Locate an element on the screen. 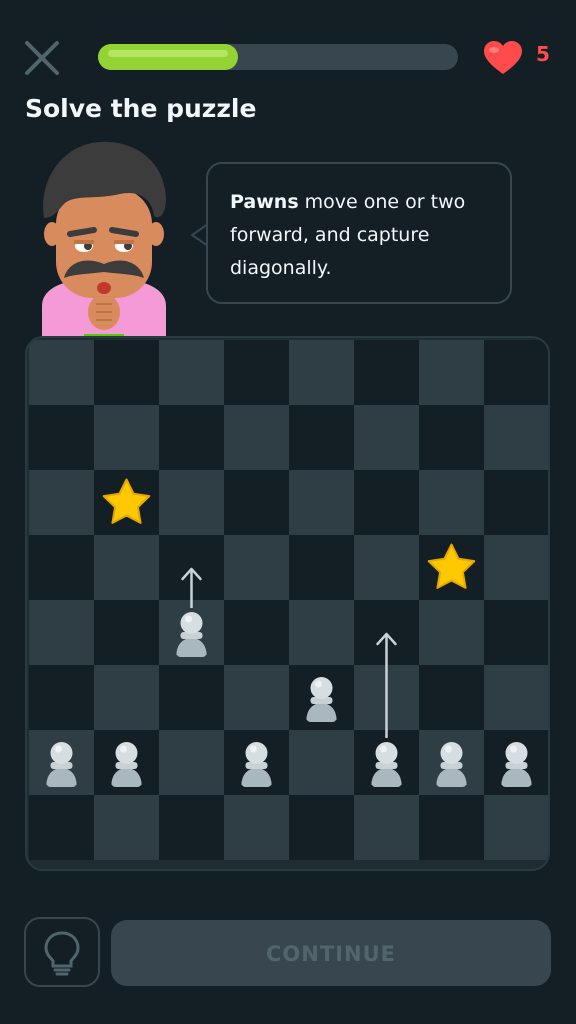 The width and height of the screenshot is (576, 1024). close-button is located at coordinates (42, 58).